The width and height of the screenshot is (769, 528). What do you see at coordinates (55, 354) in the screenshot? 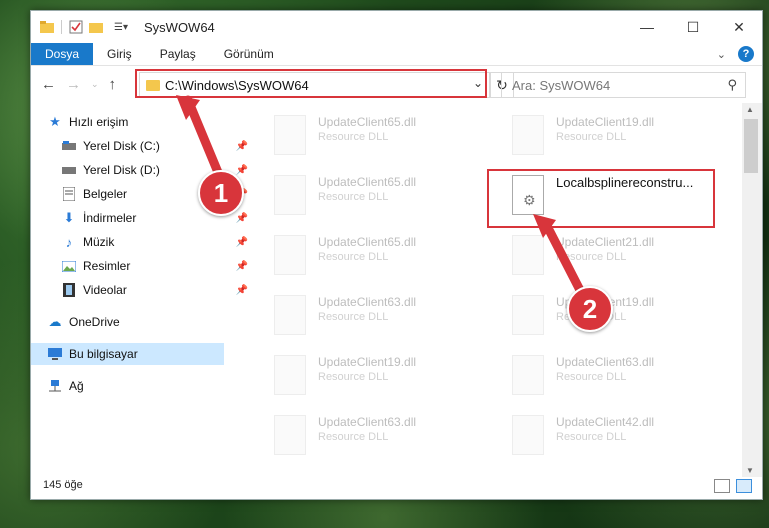
I see `computer-icon` at bounding box center [55, 354].